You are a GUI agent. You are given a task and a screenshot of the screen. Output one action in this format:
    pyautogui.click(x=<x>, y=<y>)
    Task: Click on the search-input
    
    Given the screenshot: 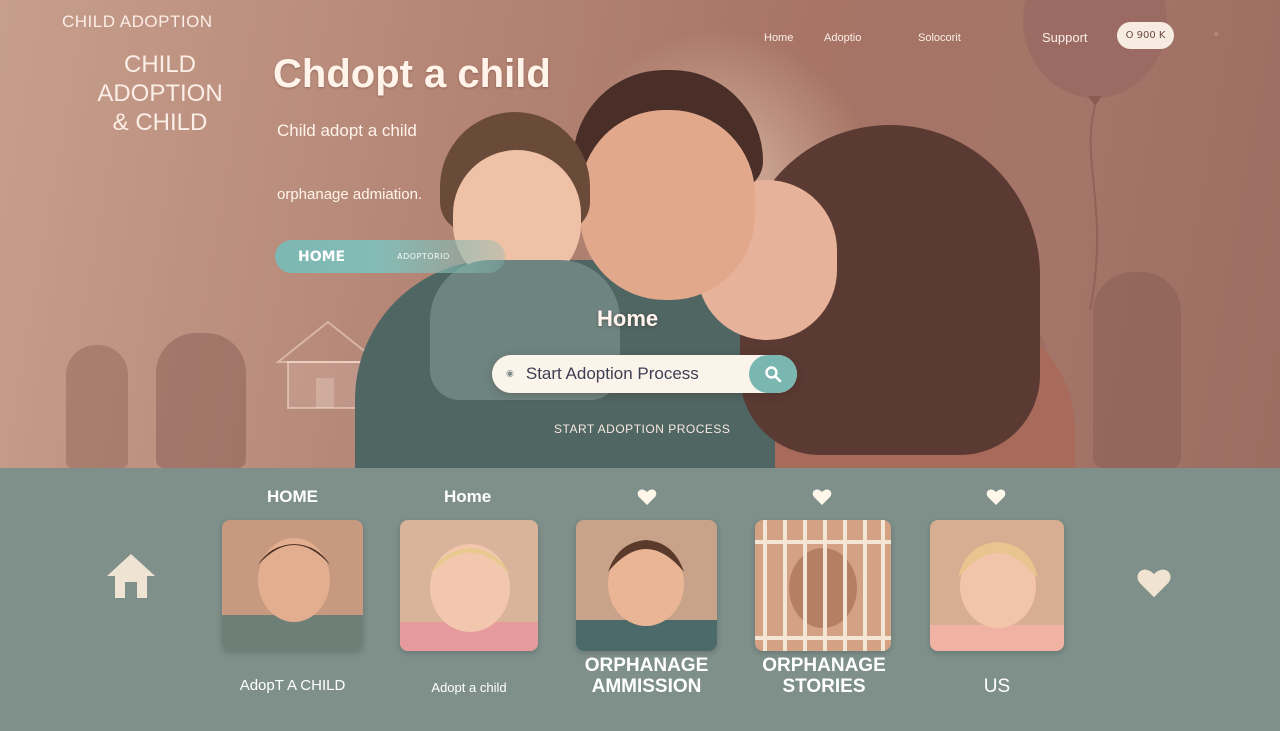 What is the action you would take?
    pyautogui.click(x=630, y=374)
    